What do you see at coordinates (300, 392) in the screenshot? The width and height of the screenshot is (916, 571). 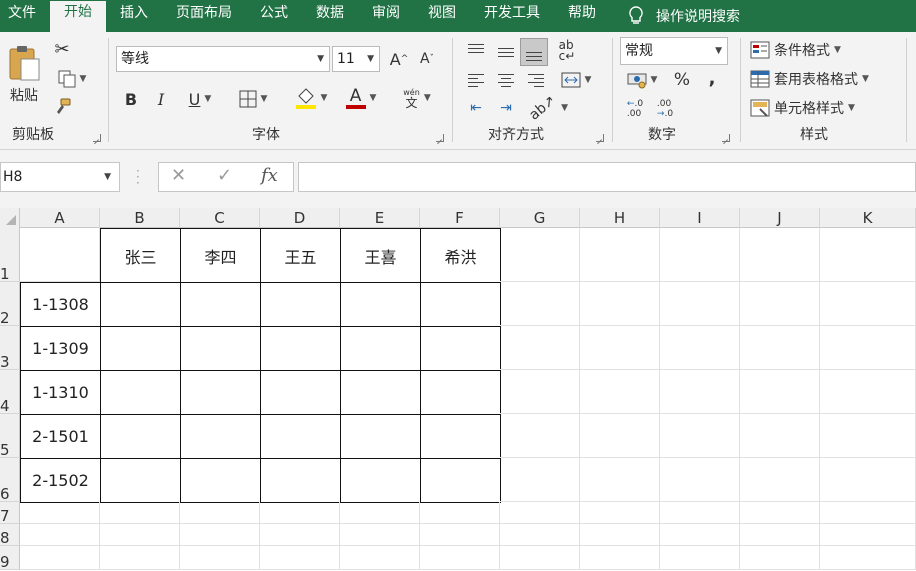 I see `cell-D4` at bounding box center [300, 392].